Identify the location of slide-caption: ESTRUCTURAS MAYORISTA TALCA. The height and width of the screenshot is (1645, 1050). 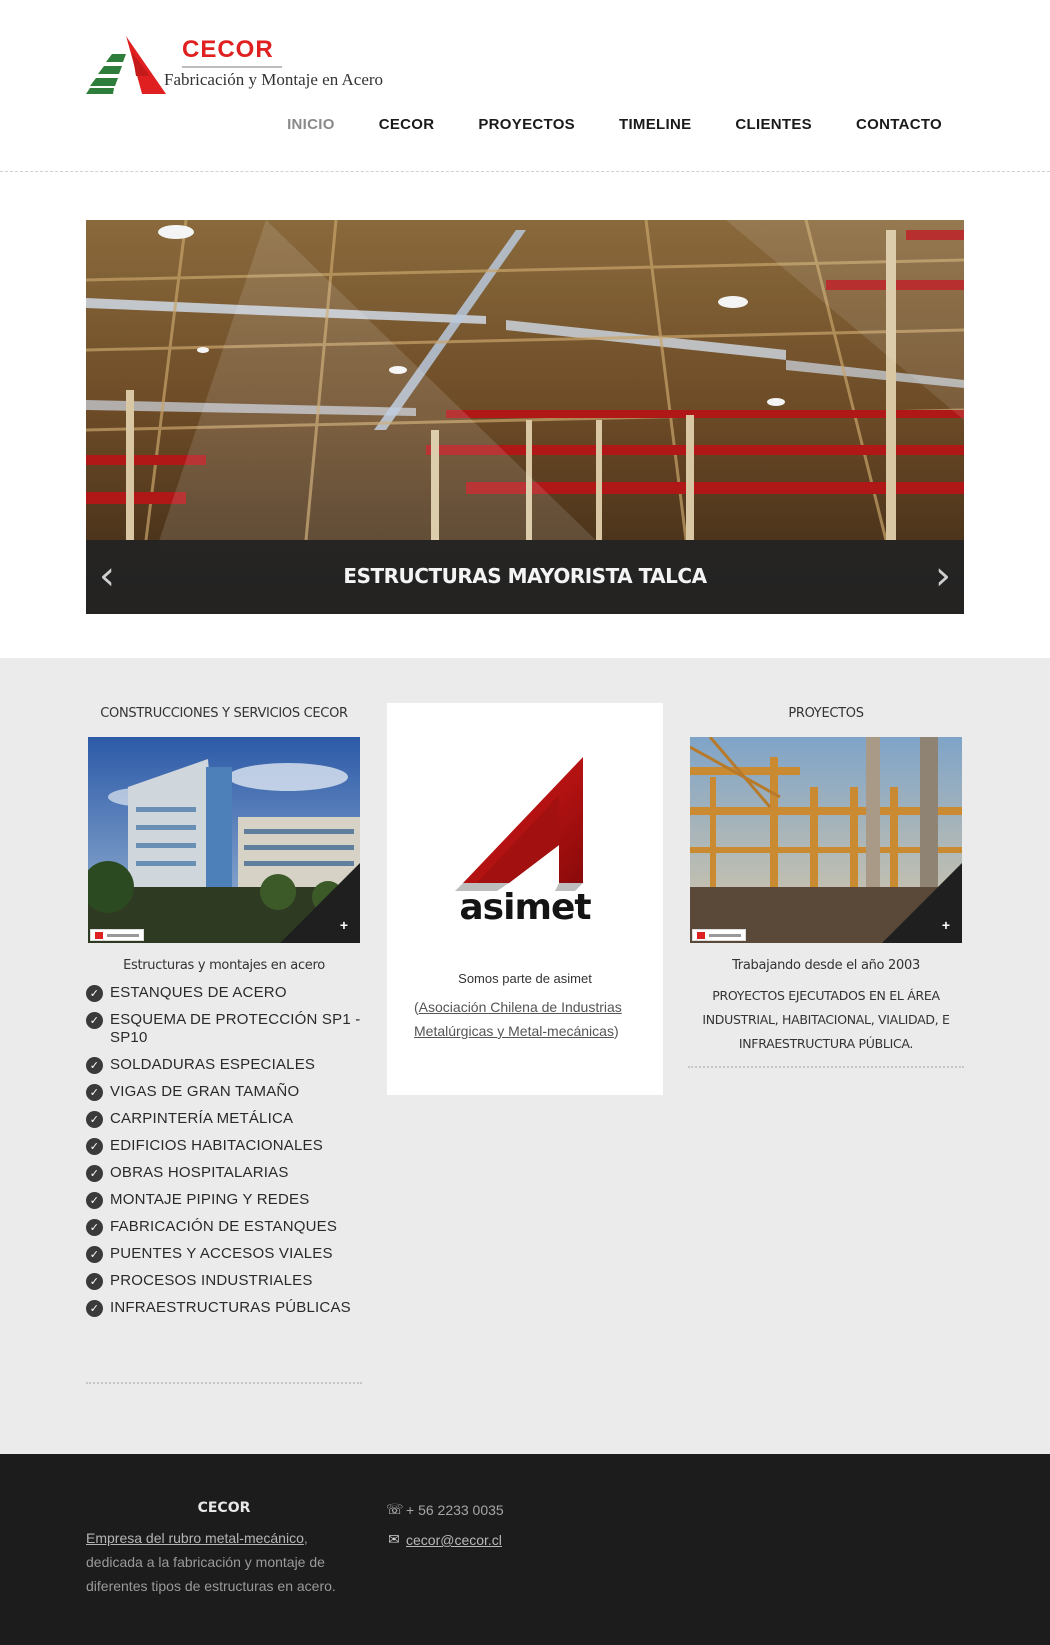
(525, 576).